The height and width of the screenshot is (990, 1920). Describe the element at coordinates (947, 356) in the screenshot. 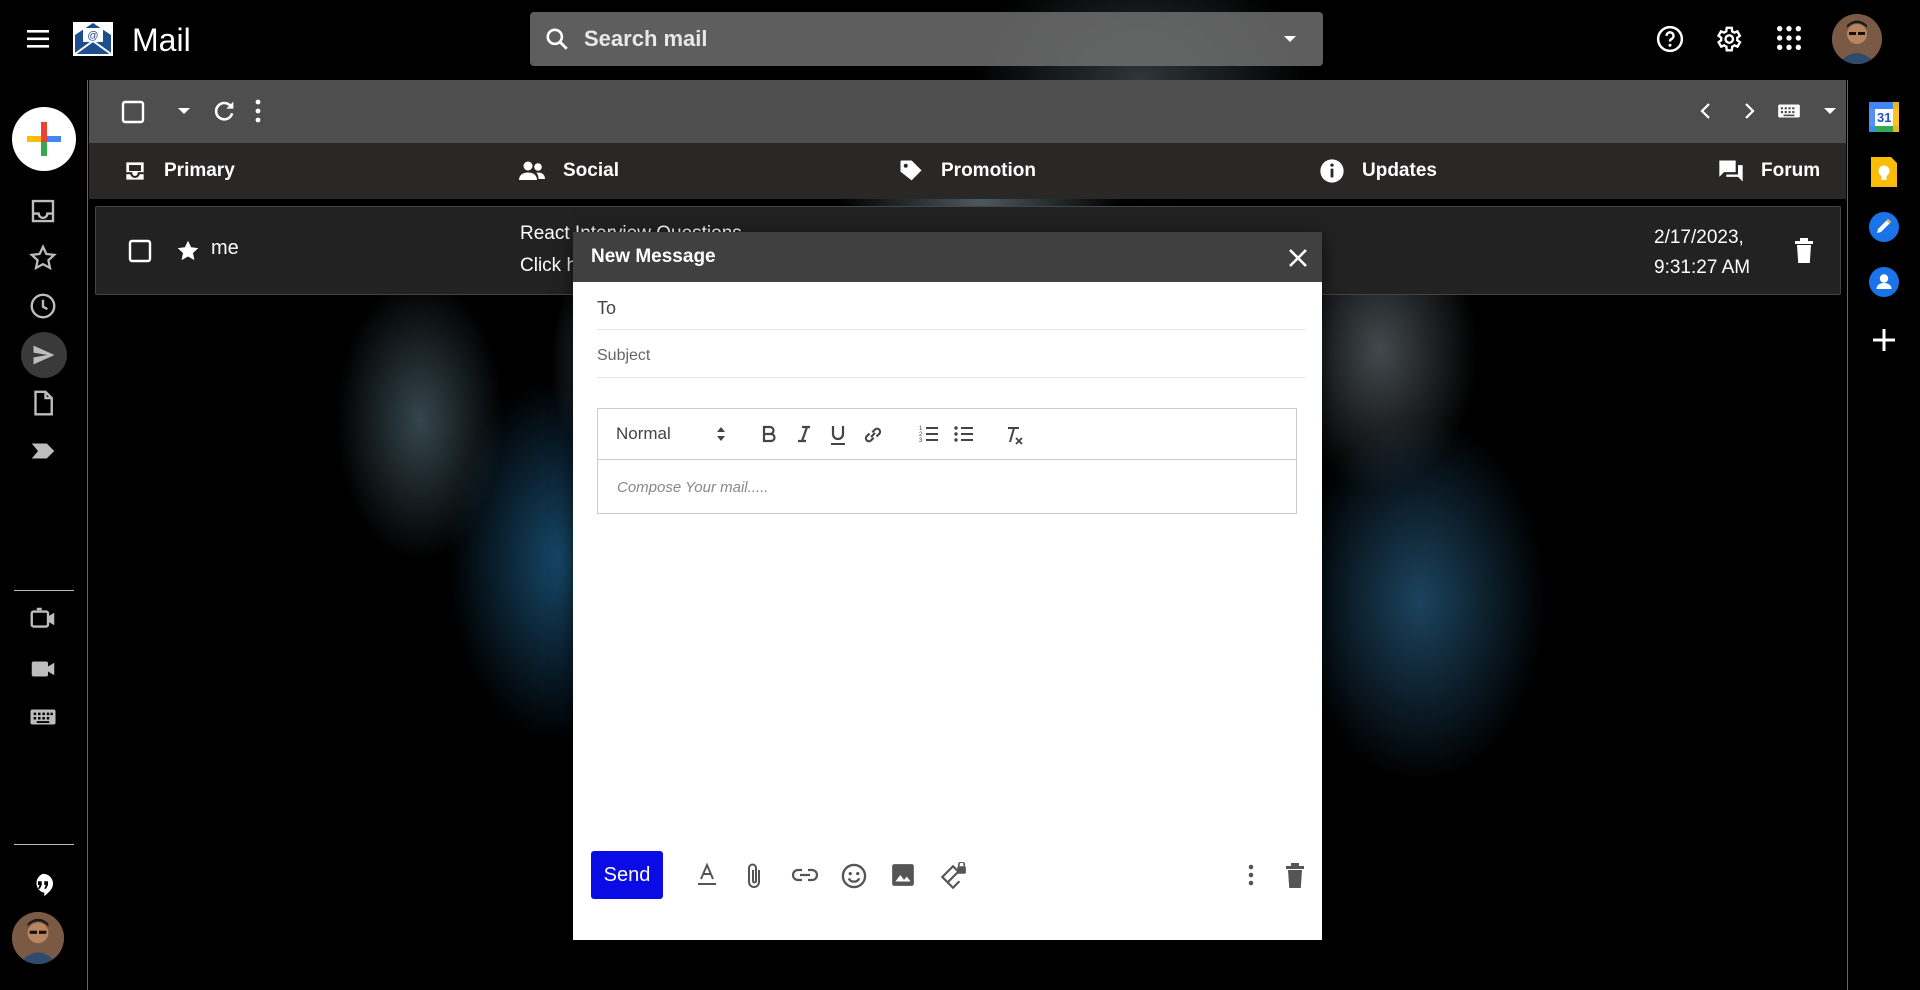

I see `subject-input` at that location.